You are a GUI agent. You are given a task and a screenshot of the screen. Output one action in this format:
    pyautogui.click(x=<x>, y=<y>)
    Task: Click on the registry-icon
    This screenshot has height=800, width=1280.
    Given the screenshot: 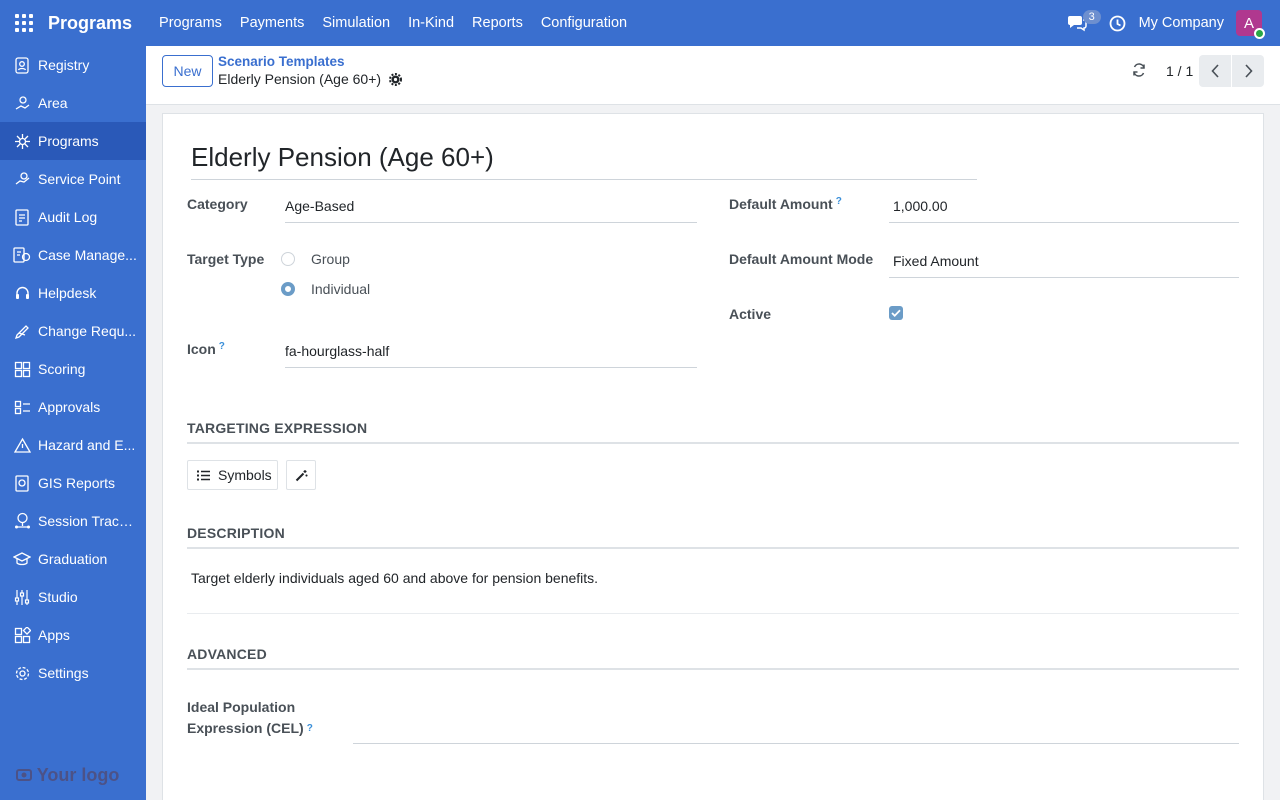 What is the action you would take?
    pyautogui.click(x=22, y=65)
    